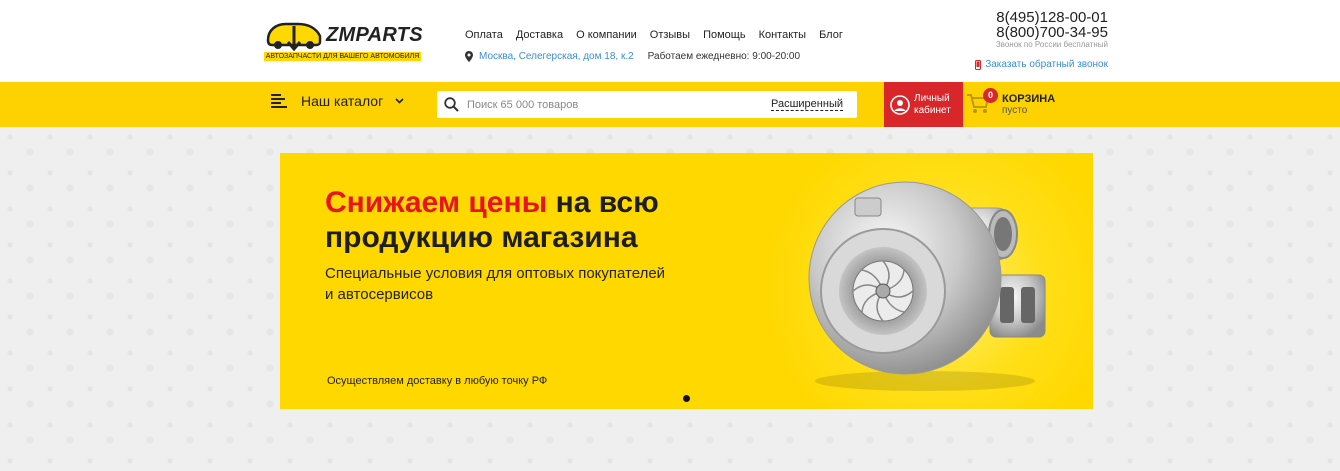 The image size is (1340, 471). I want to click on subtitle-line2: и автосервисов, so click(379, 294).